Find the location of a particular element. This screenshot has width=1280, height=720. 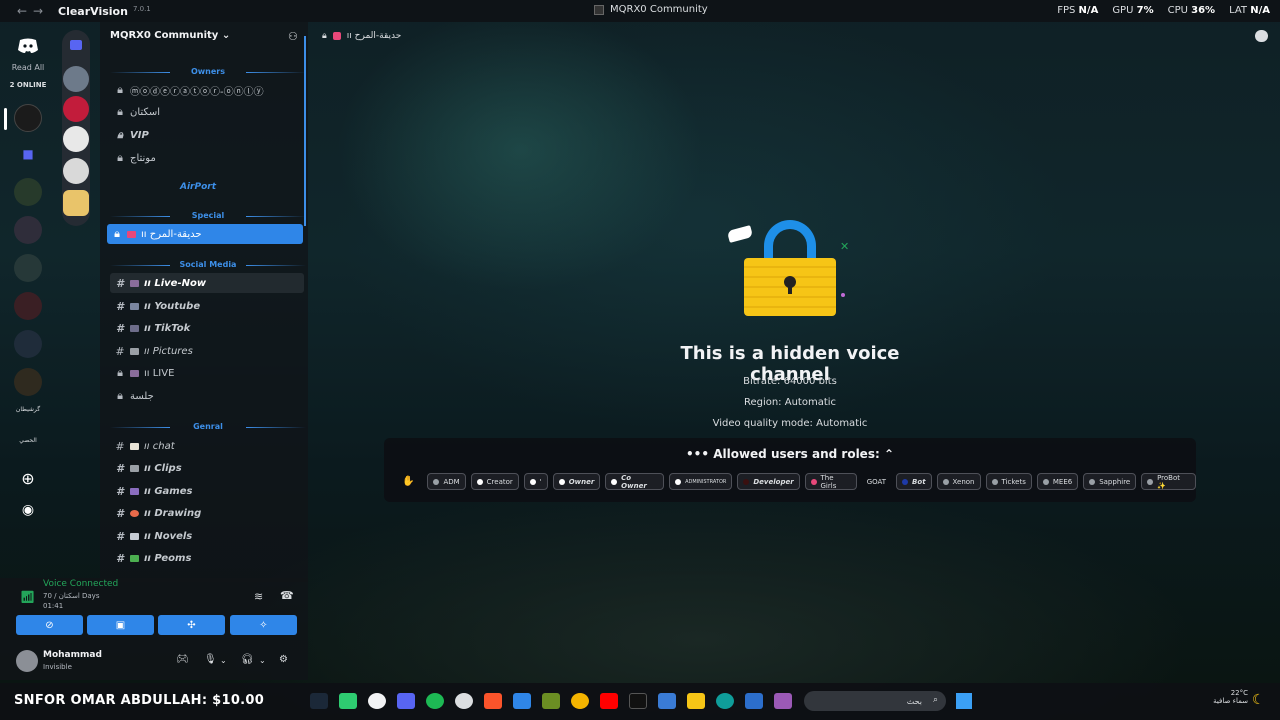

channel-session: 🔒︎ جلسة is located at coordinates (207, 396).